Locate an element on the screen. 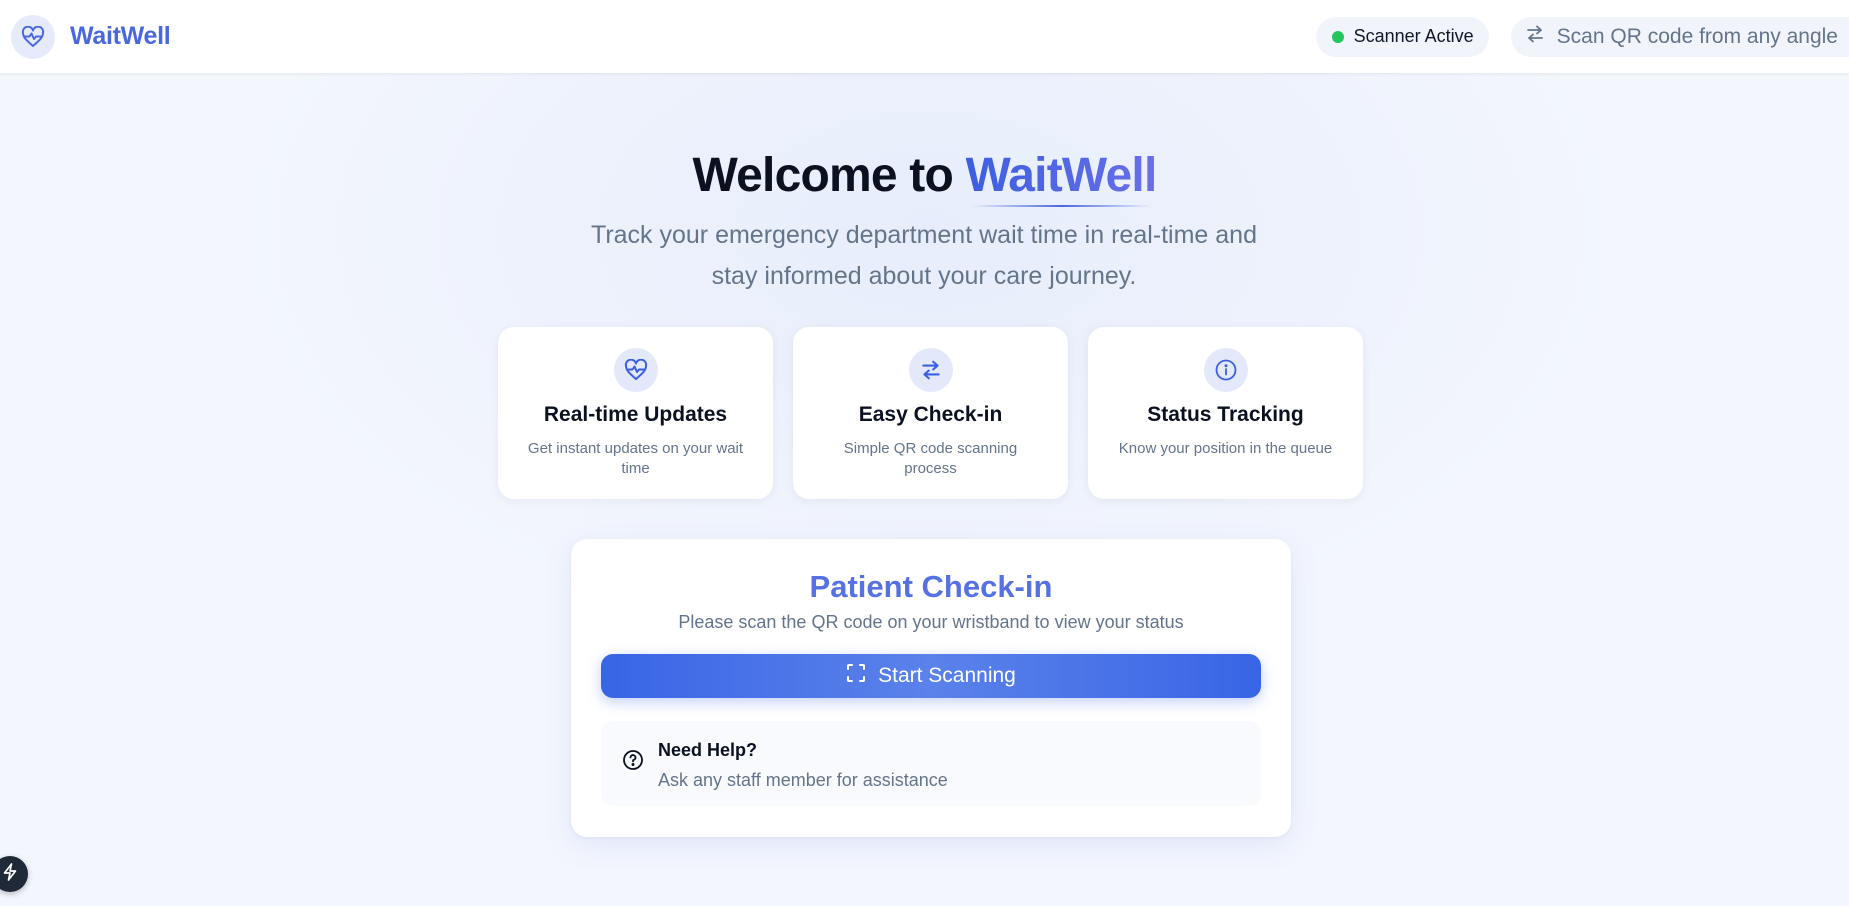  question-circle-icon is located at coordinates (633, 762).